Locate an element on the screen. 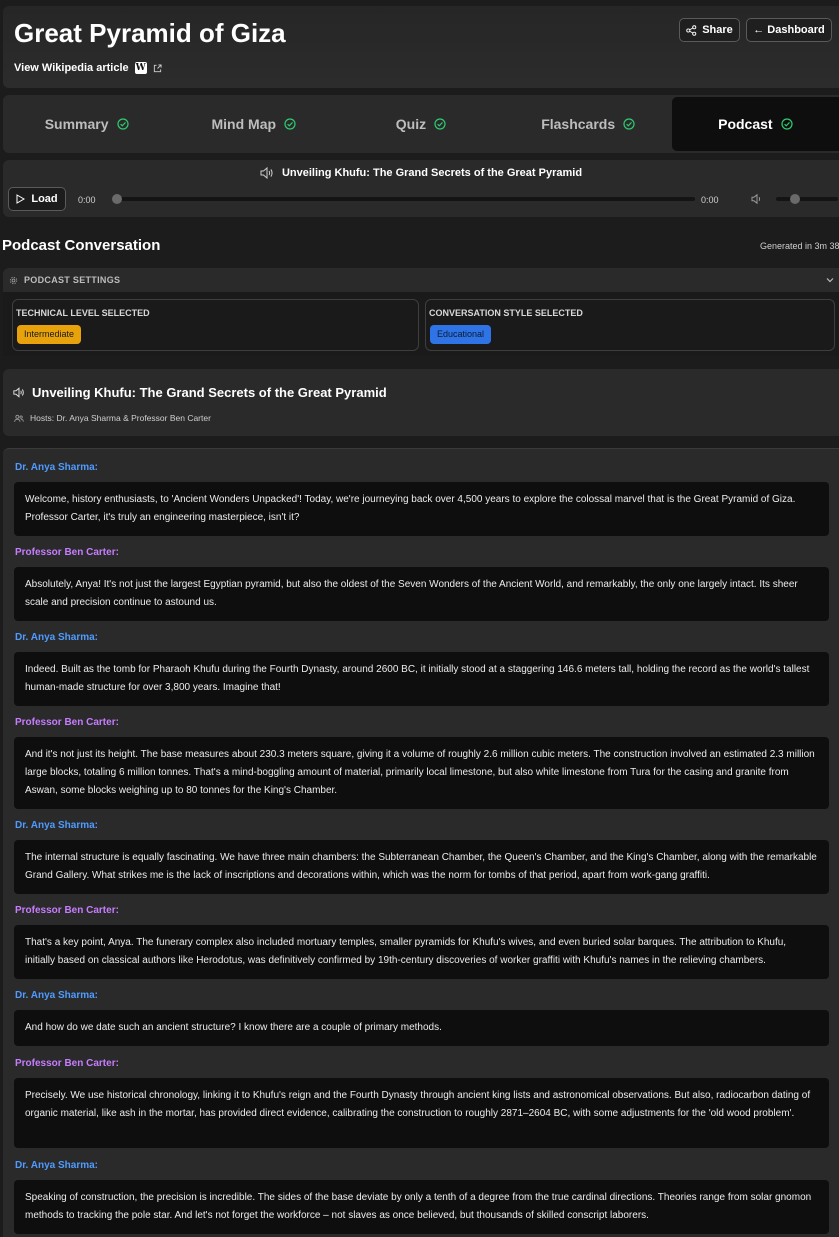 The image size is (839, 1237). external-link-icon is located at coordinates (157, 67).